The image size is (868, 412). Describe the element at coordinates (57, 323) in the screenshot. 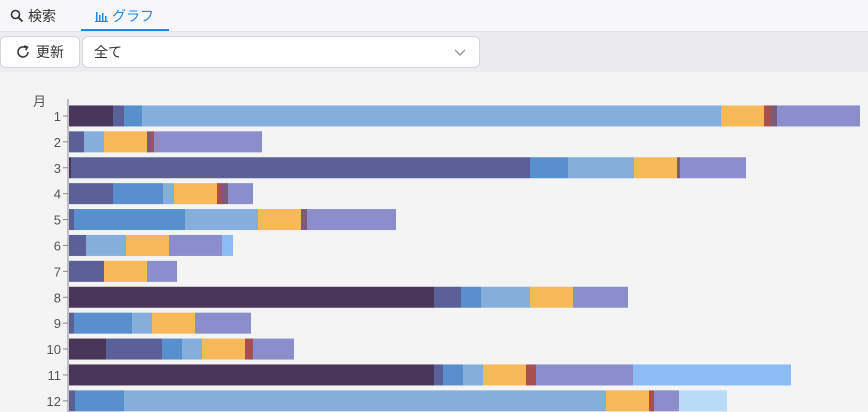

I see `y-tick-label: 9` at that location.